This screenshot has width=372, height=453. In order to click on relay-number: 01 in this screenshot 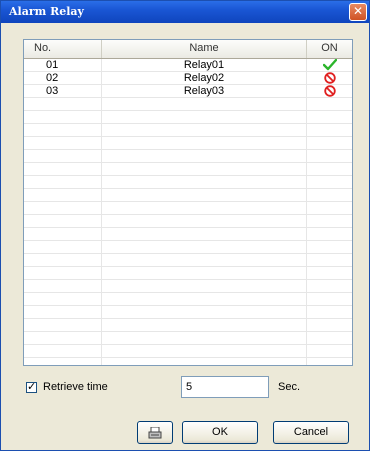, I will do `click(63, 65)`.